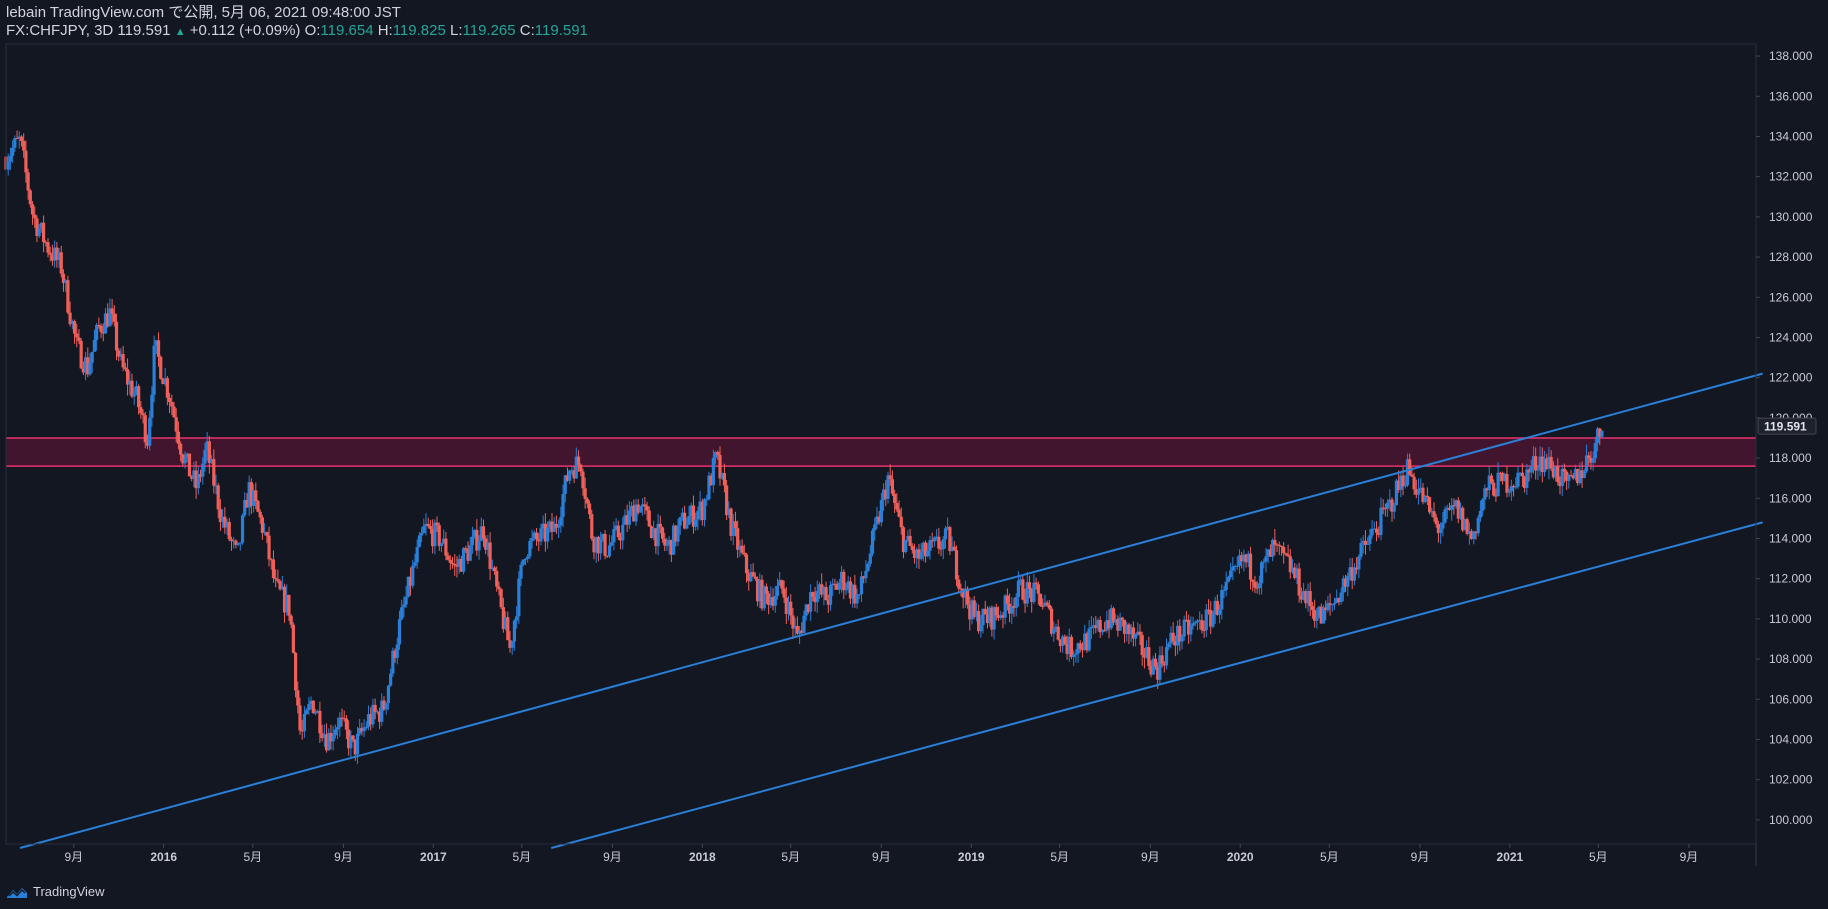  What do you see at coordinates (1790, 538) in the screenshot?
I see `y-tick-label: 114.000` at bounding box center [1790, 538].